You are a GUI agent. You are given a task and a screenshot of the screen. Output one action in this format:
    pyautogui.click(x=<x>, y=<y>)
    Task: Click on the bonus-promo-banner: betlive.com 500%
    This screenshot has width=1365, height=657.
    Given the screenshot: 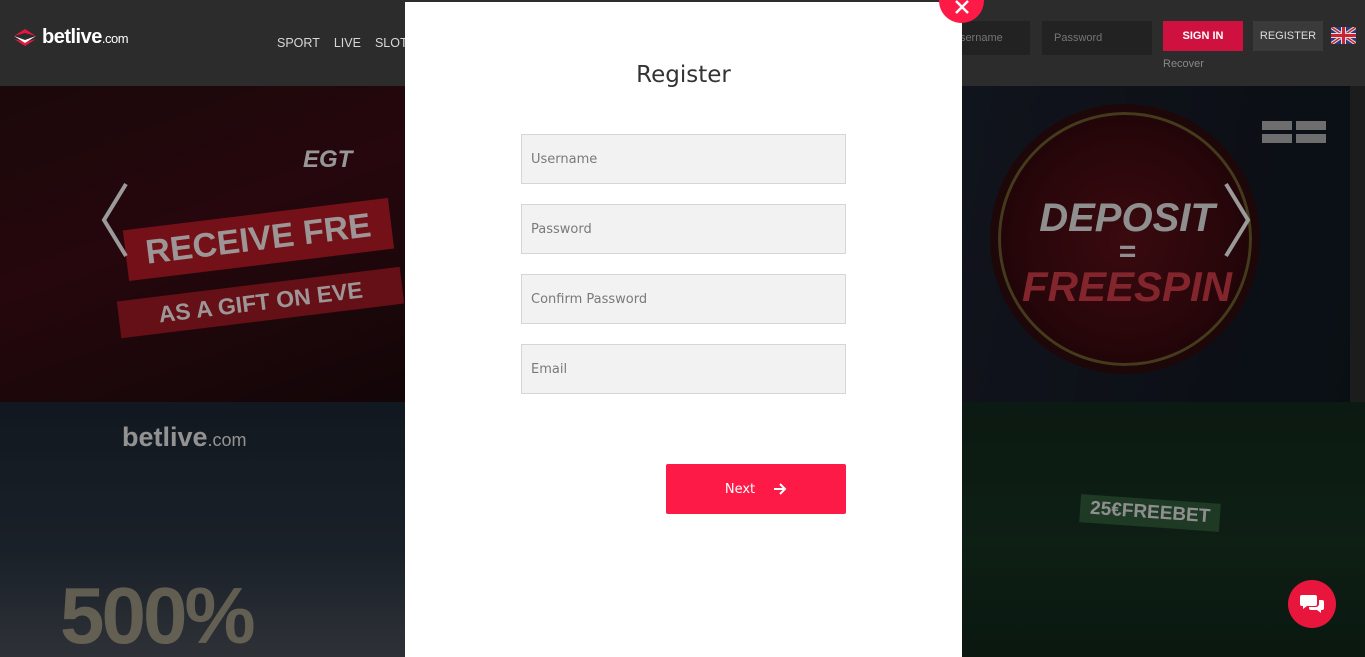 What is the action you would take?
    pyautogui.click(x=202, y=529)
    